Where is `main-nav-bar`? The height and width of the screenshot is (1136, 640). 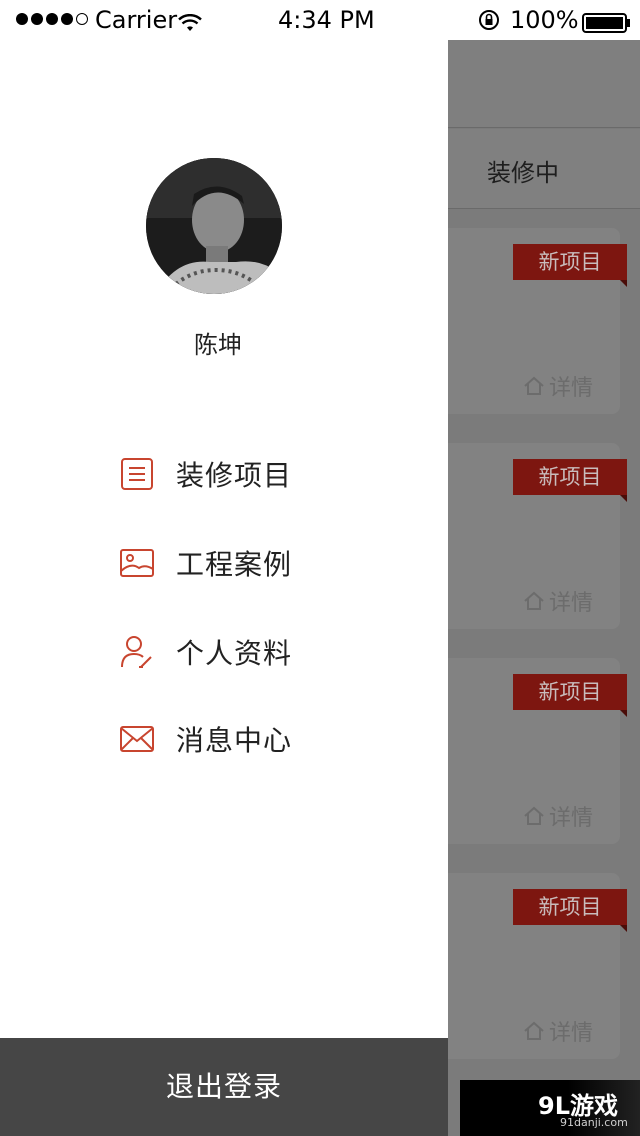 main-nav-bar is located at coordinates (544, 84).